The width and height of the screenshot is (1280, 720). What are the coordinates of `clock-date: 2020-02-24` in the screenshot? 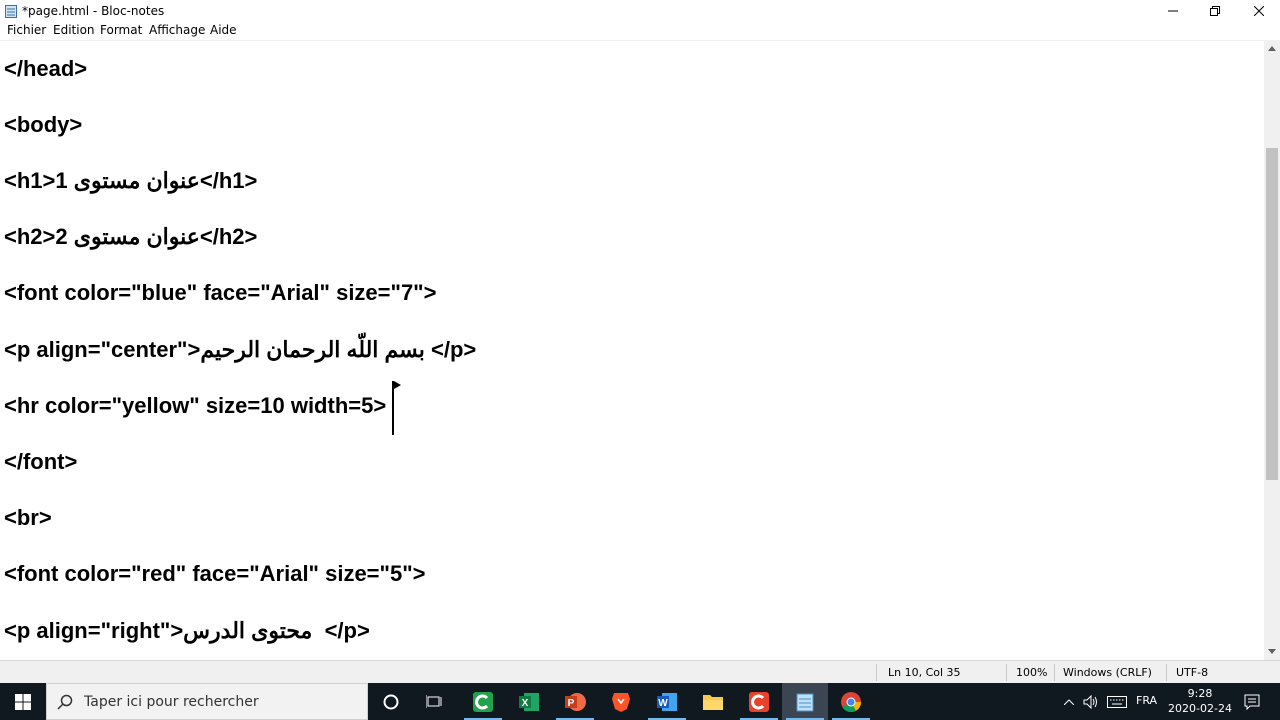 It's located at (1200, 708).